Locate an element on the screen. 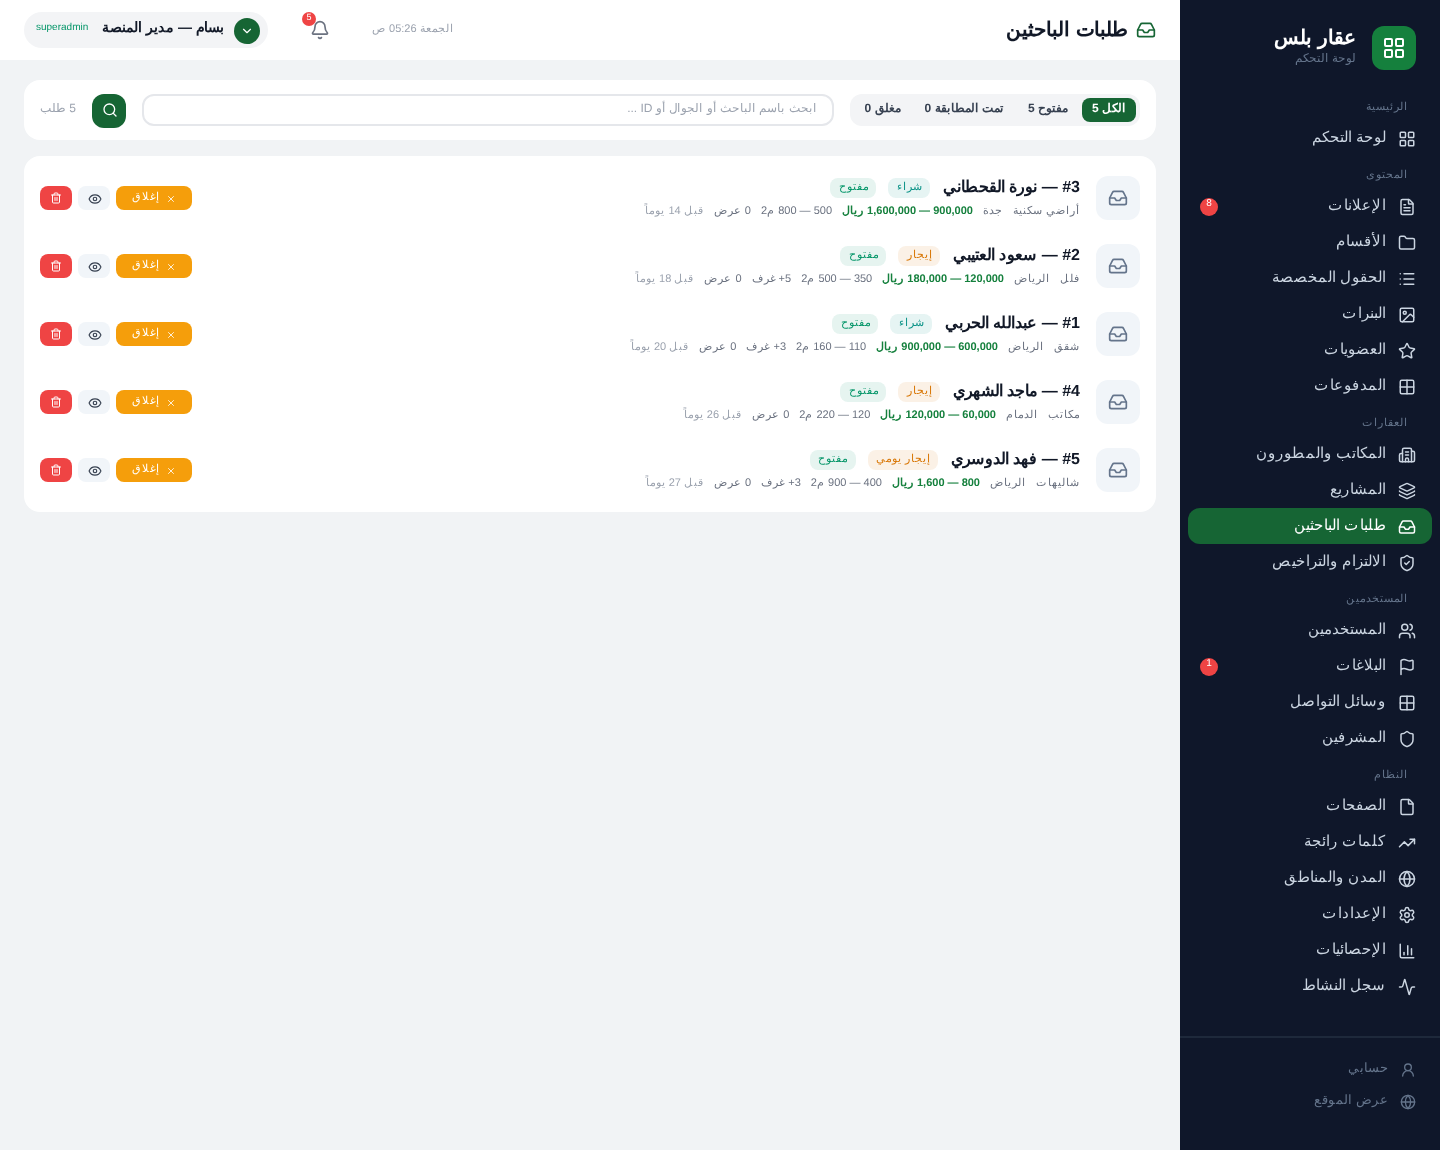  request-title: #1 — عبدالله الحربي is located at coordinates (1012, 323).